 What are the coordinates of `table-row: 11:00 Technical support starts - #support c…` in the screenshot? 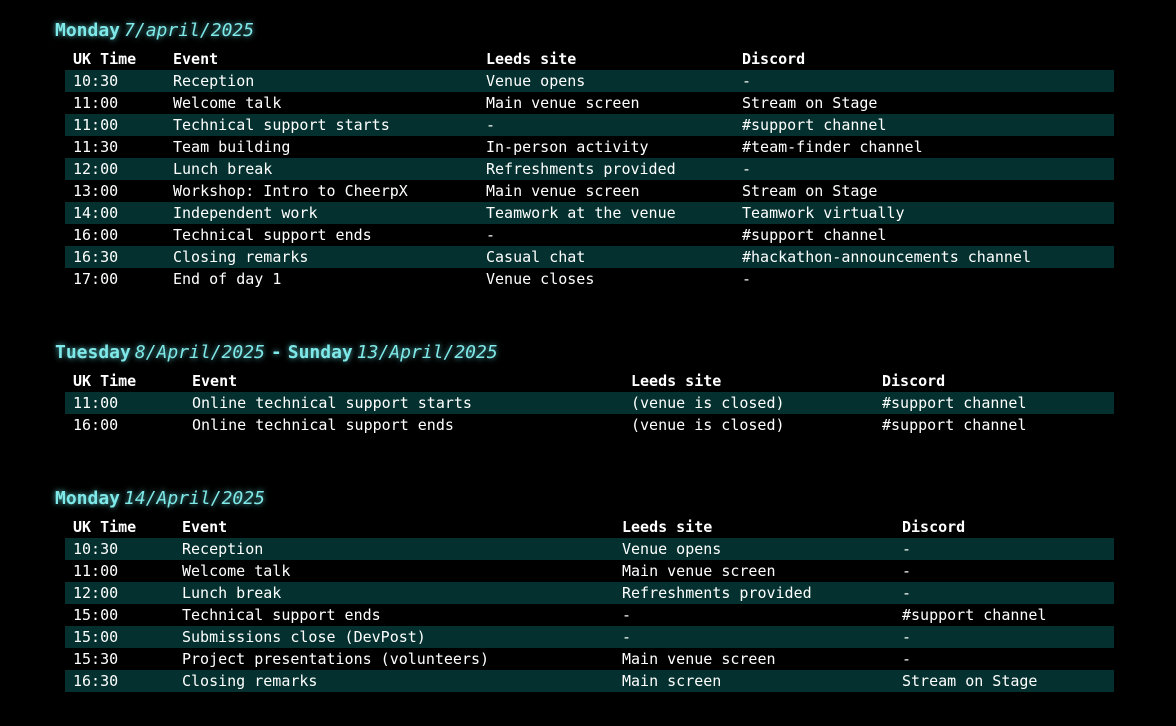 It's located at (589, 125).